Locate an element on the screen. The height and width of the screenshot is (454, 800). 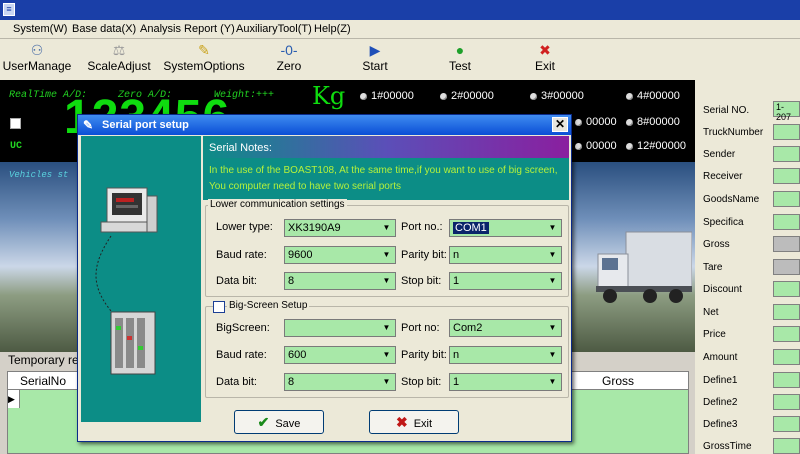
define3-field is located at coordinates (786, 424).